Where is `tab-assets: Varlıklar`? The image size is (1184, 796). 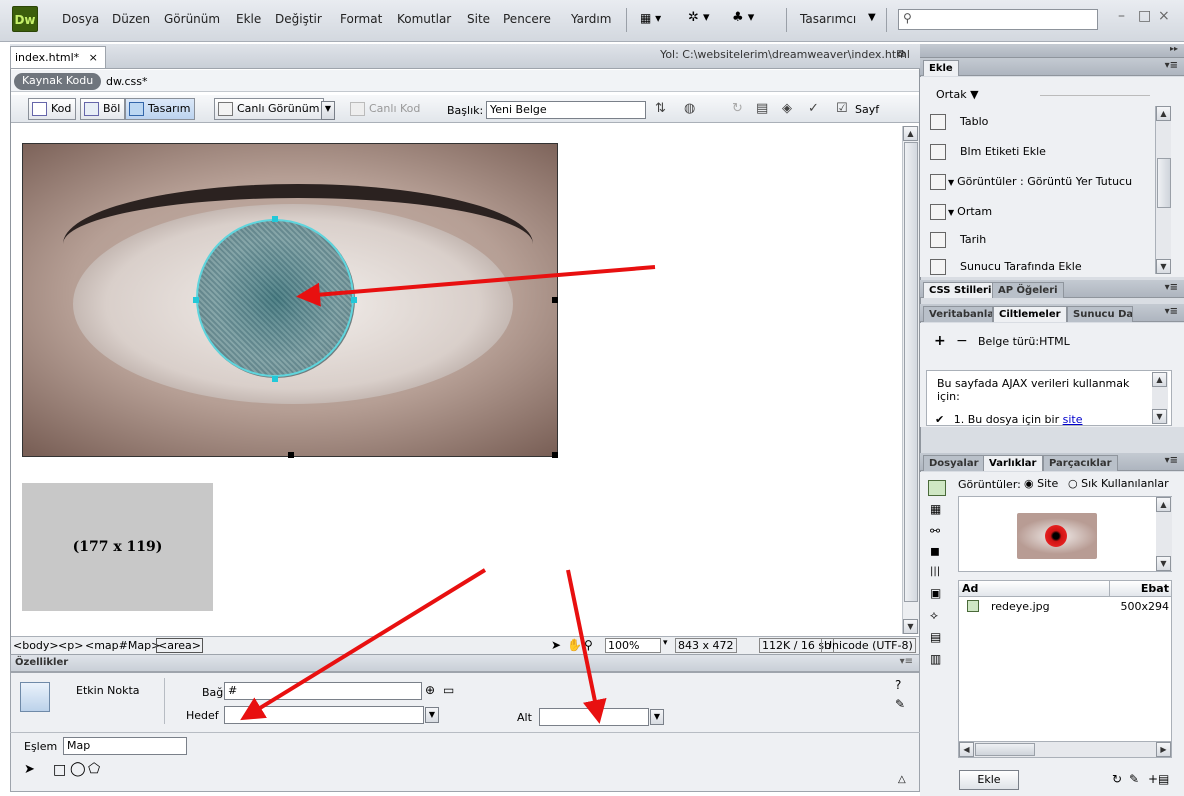
tab-assets: Varlıklar is located at coordinates (1013, 463).